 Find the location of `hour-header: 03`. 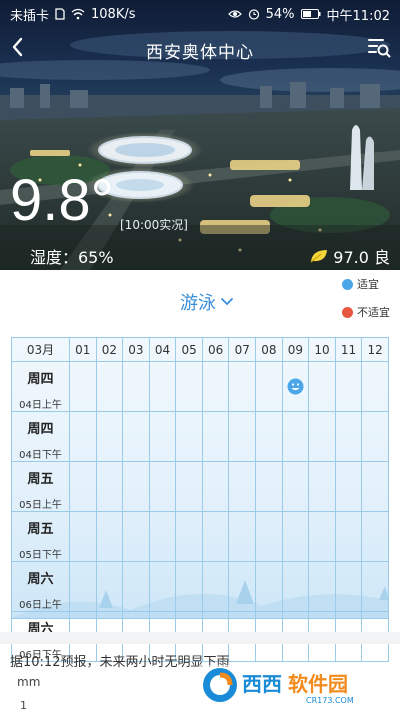

hour-header: 03 is located at coordinates (136, 349).